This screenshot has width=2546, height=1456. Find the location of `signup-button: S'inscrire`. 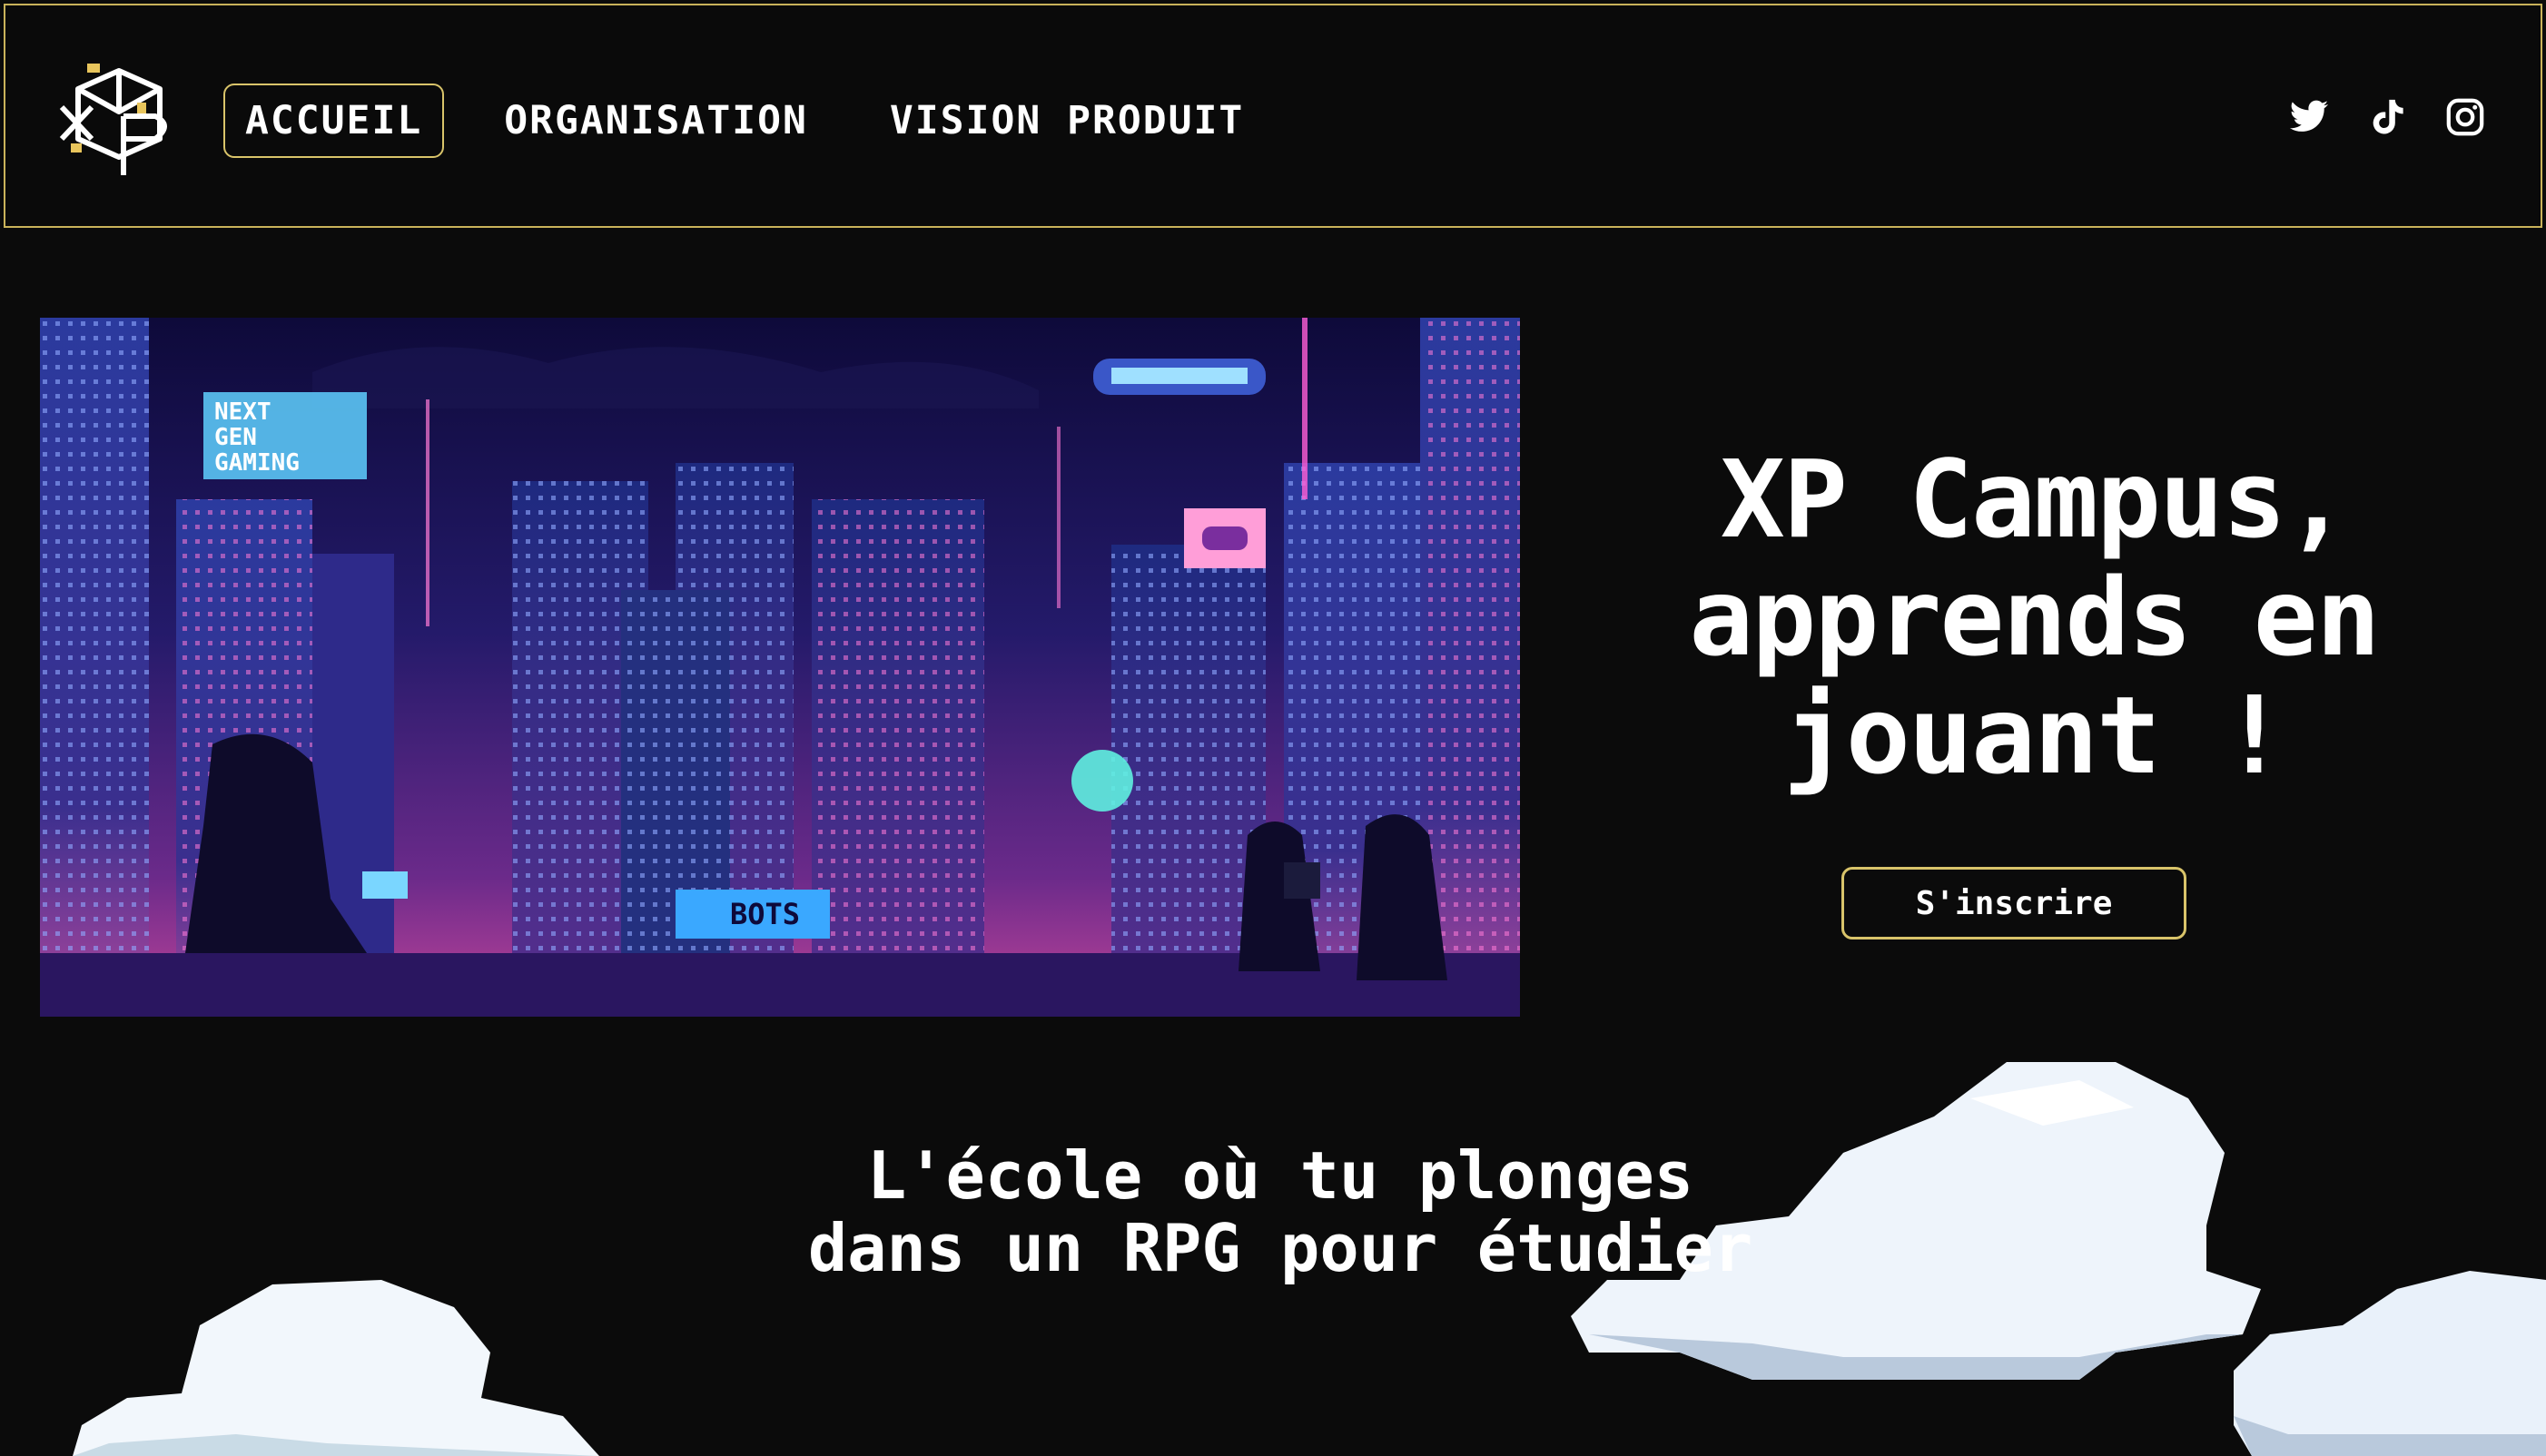

signup-button: S'inscrire is located at coordinates (2013, 903).